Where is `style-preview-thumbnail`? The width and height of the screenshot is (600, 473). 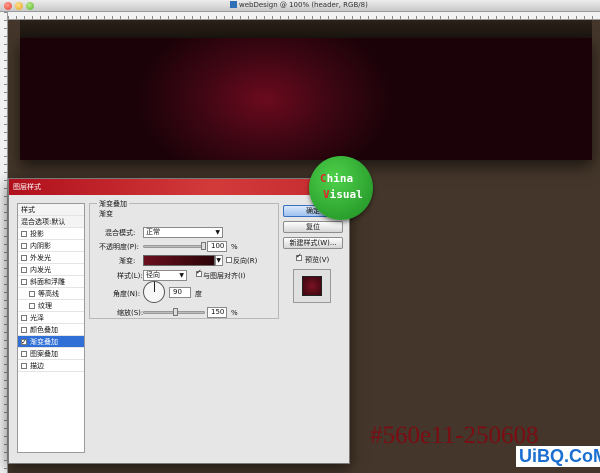 style-preview-thumbnail is located at coordinates (312, 286).